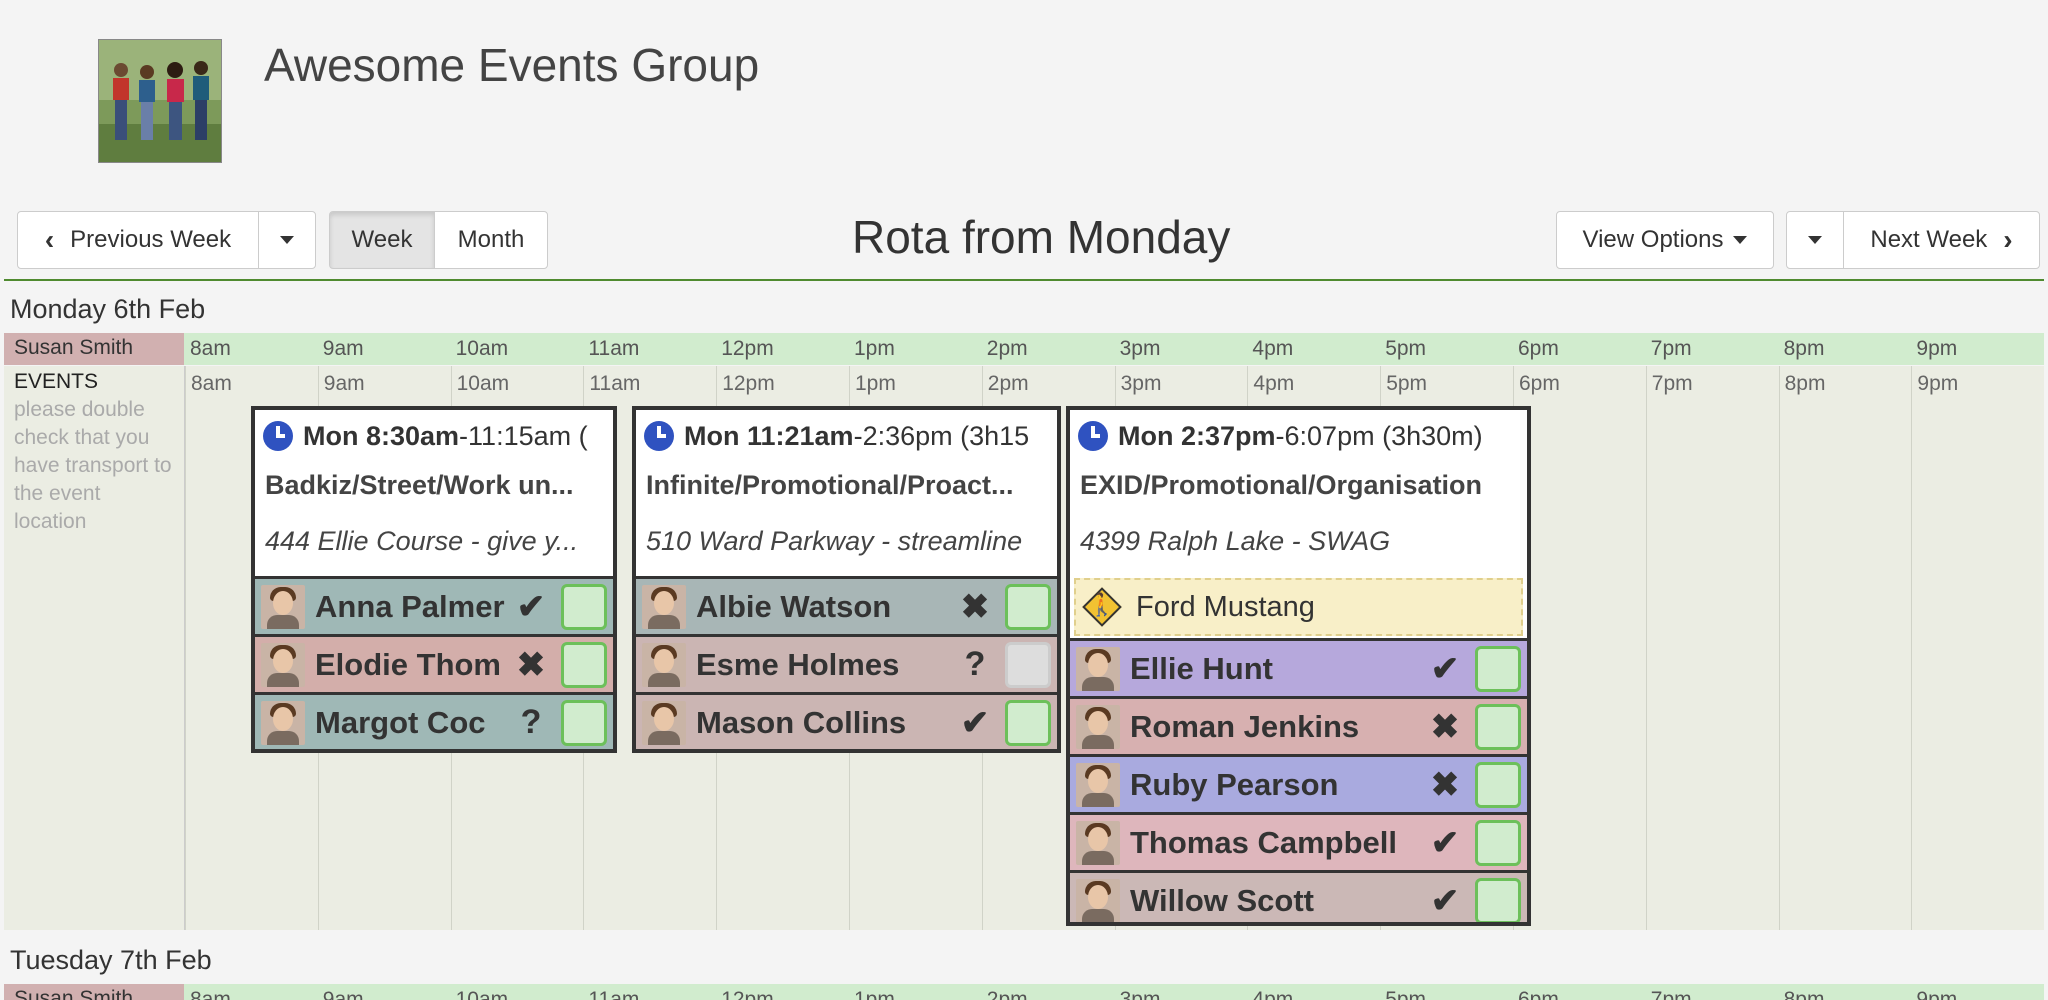 This screenshot has width=2048, height=1000. What do you see at coordinates (434, 720) in the screenshot?
I see `person-row: Margot Coc?` at bounding box center [434, 720].